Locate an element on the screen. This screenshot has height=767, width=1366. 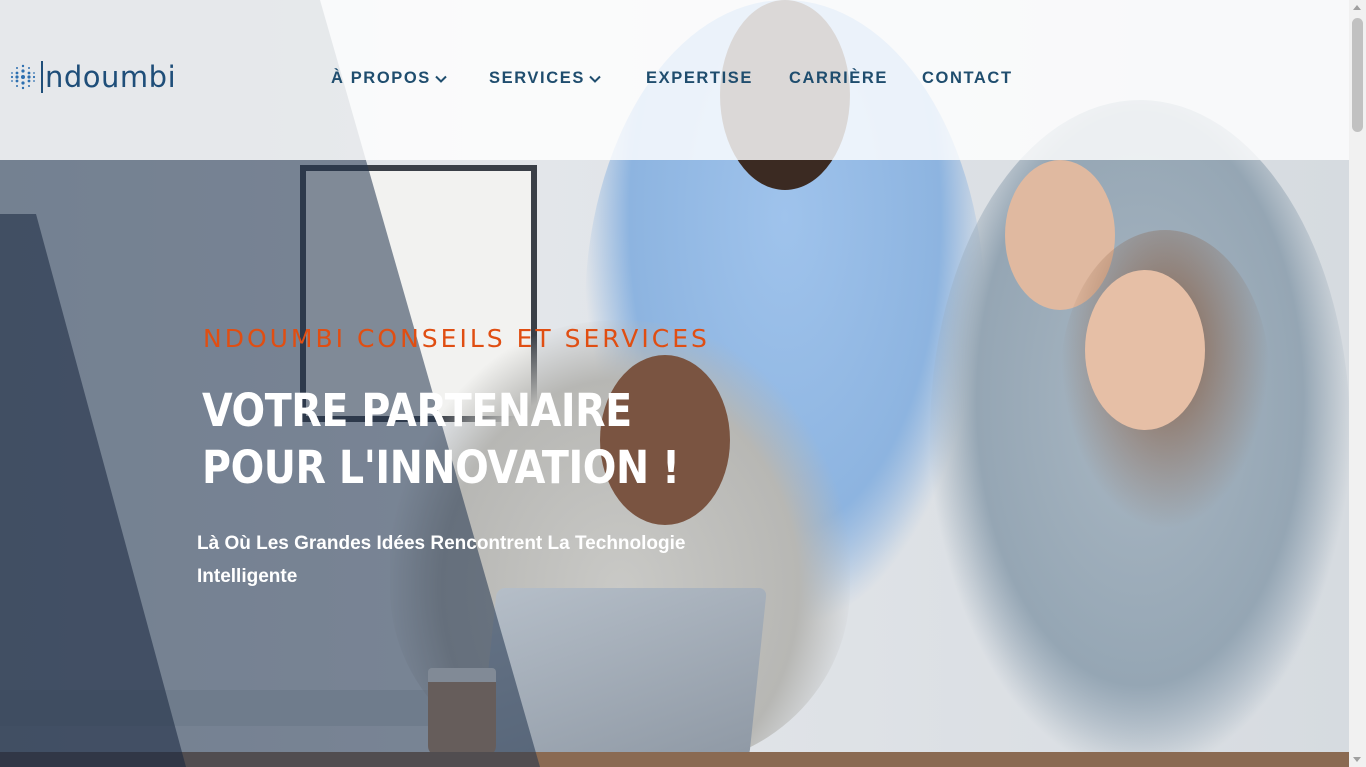
nav-item-label: EXPERTISE is located at coordinates (700, 78).